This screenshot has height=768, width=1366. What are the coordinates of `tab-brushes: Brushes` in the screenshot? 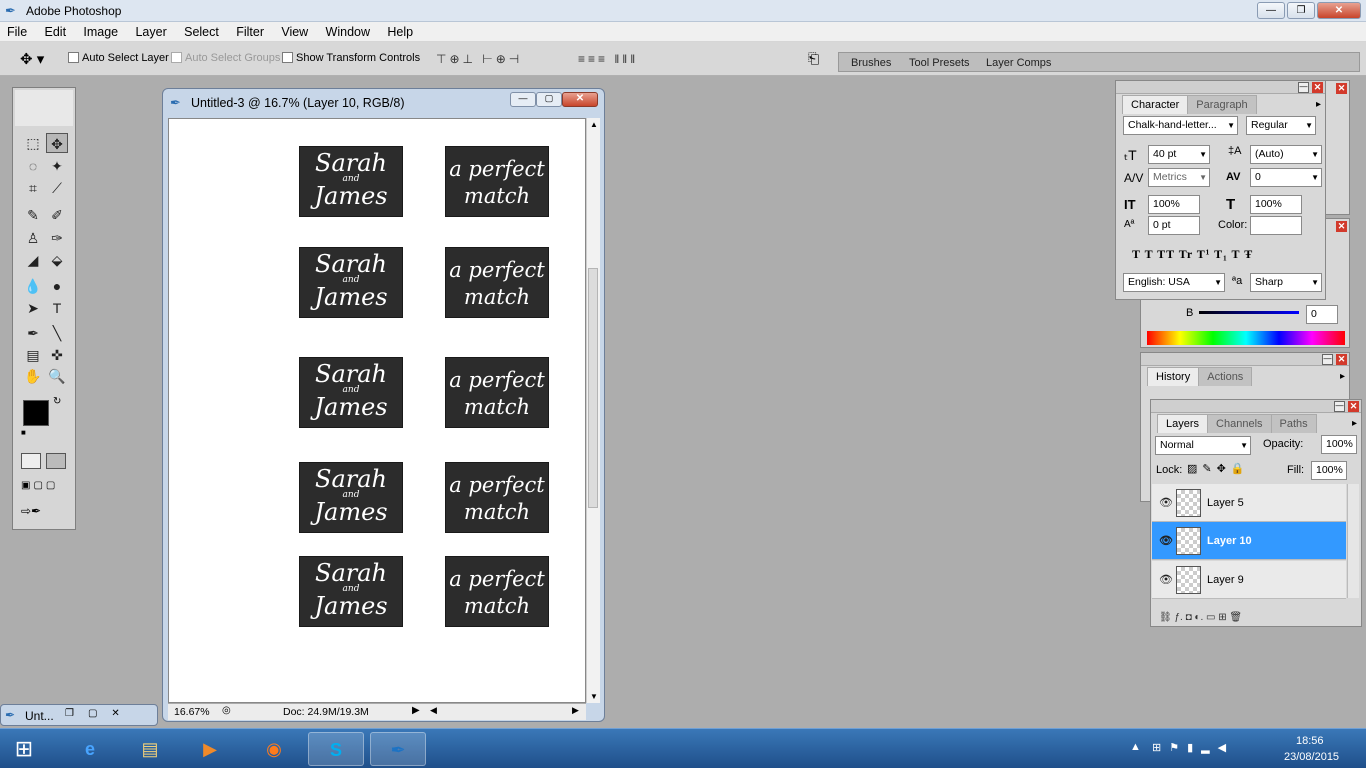 It's located at (871, 63).